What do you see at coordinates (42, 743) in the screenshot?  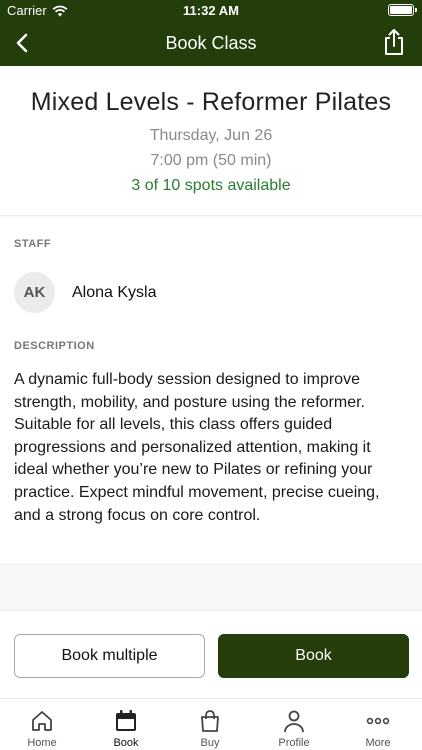 I see `tab-home-label: Home` at bounding box center [42, 743].